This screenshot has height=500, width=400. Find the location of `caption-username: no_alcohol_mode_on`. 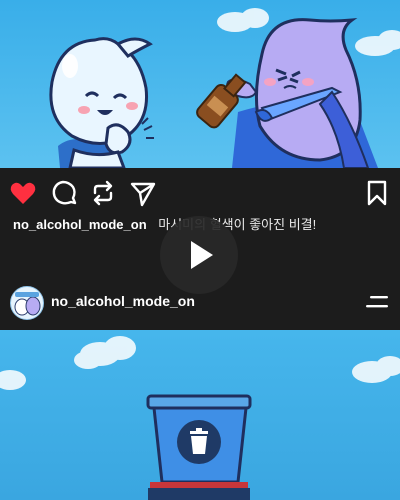

caption-username: no_alcohol_mode_on is located at coordinates (80, 224).